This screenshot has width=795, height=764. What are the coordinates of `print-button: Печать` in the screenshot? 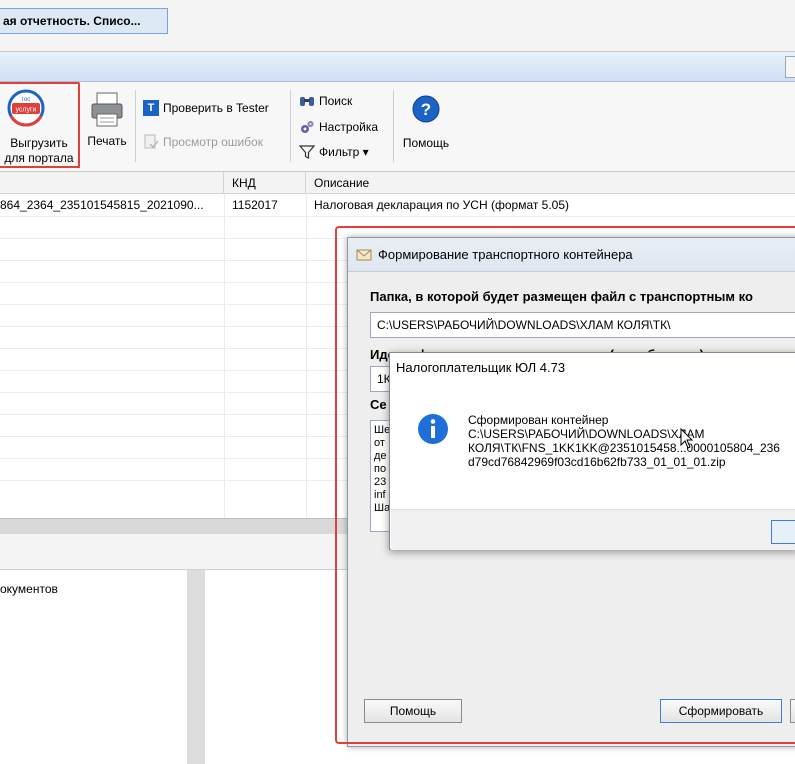 It's located at (107, 119).